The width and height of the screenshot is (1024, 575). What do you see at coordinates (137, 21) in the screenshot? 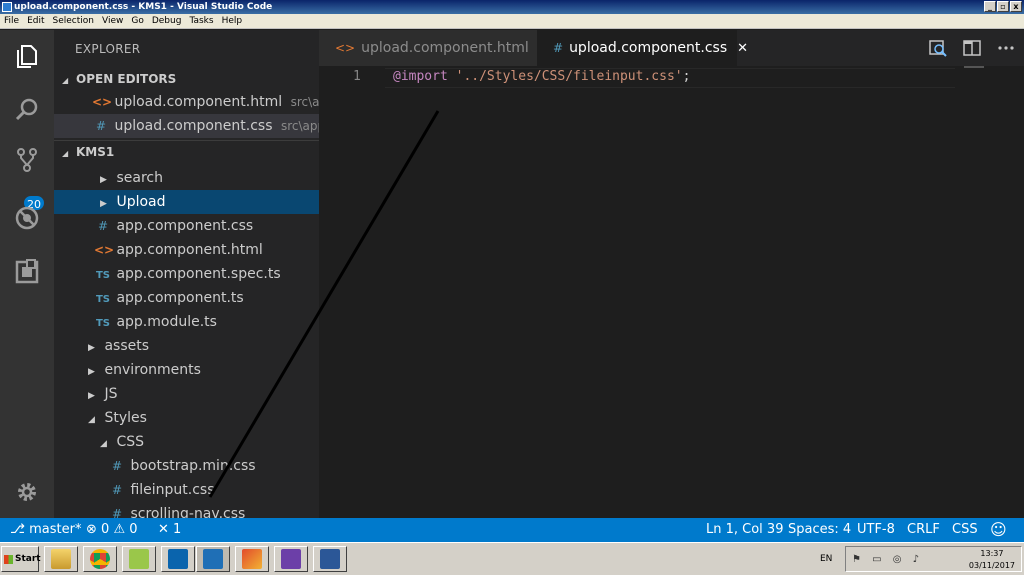
I see `menu-go: Go` at bounding box center [137, 21].